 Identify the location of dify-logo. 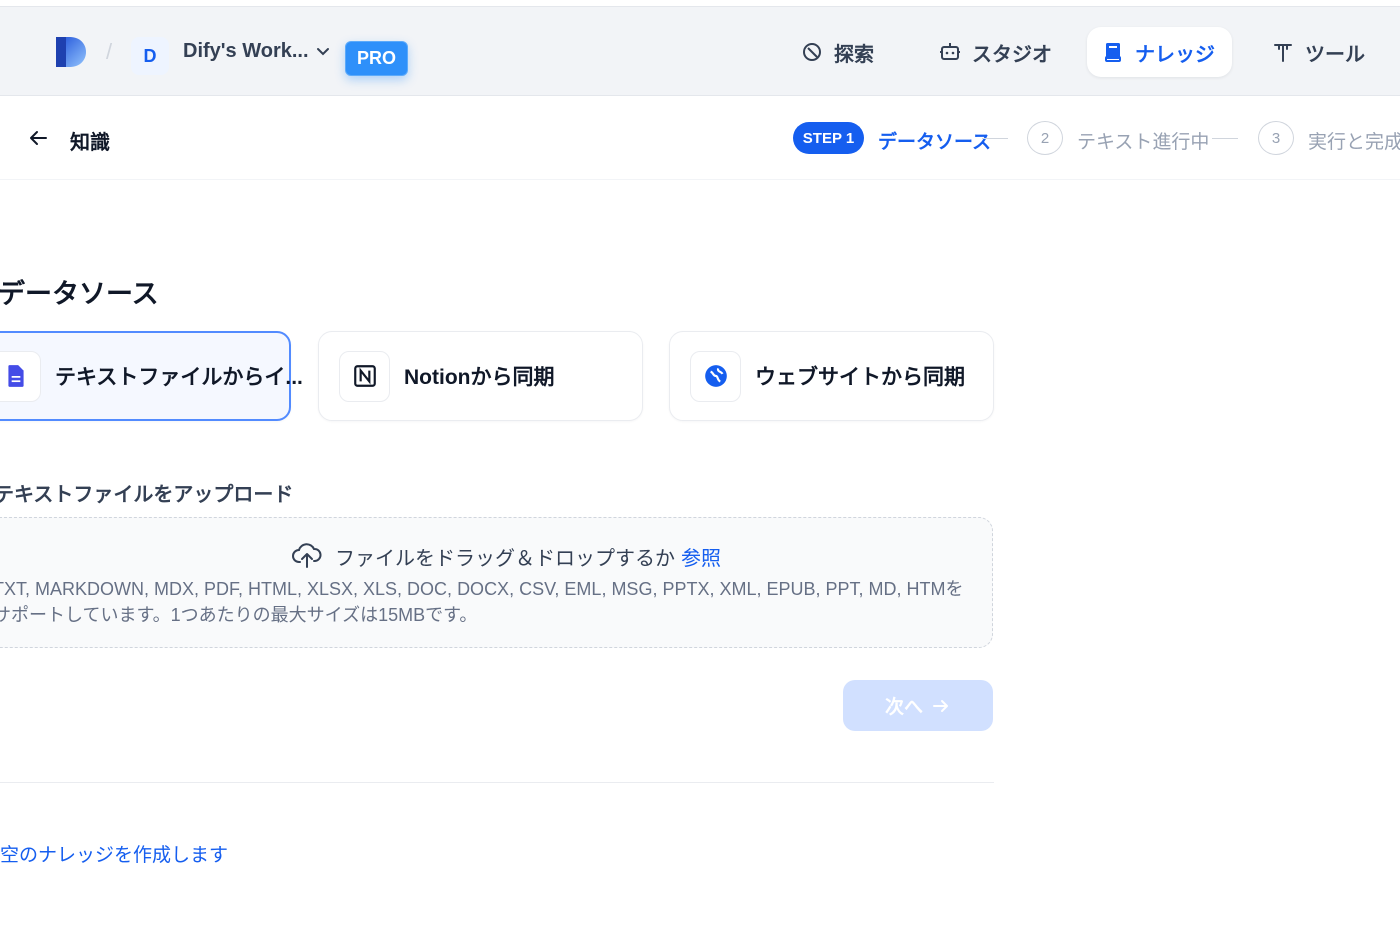
(71, 52).